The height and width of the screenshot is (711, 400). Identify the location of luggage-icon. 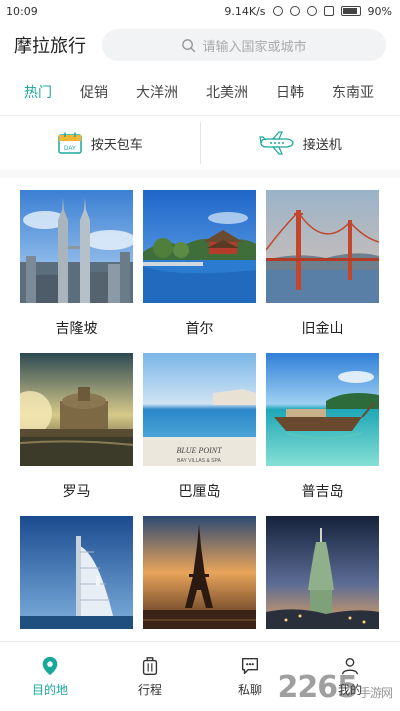
(150, 666).